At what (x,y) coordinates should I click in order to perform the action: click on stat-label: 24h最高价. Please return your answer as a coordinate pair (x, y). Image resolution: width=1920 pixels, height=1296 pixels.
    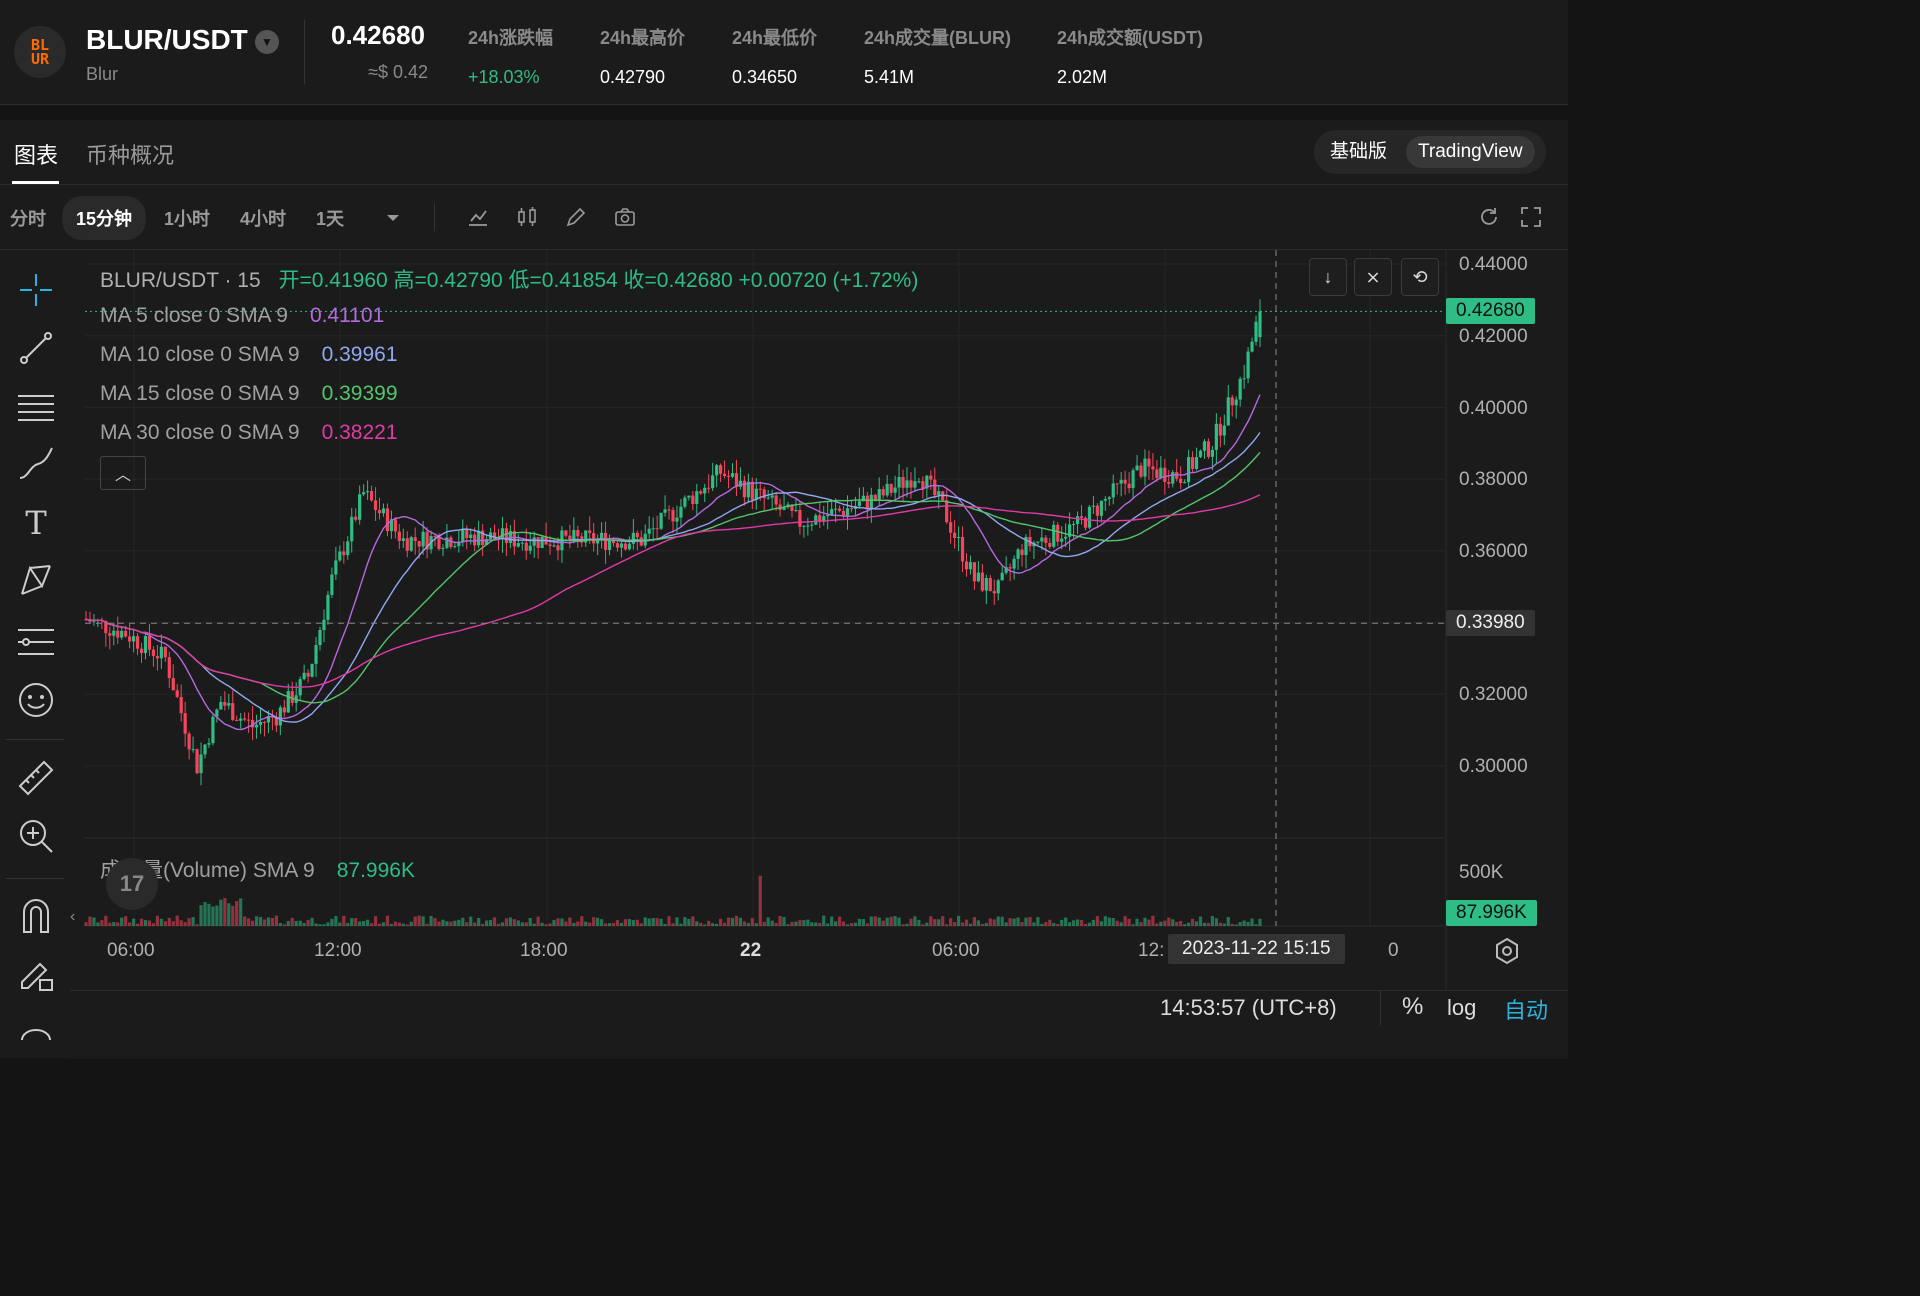
    Looking at the image, I should click on (643, 38).